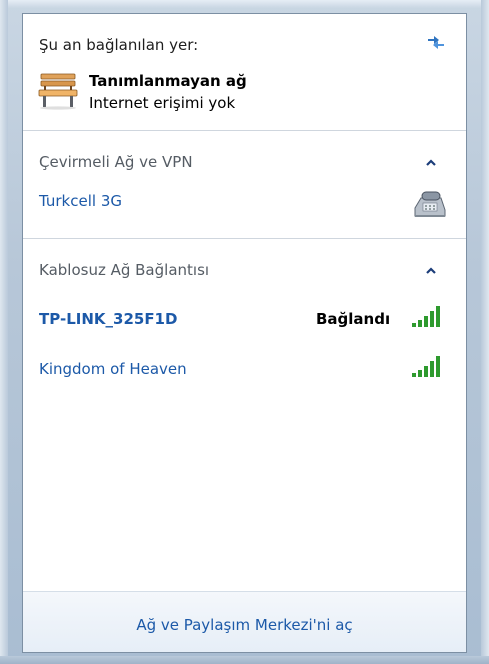 The width and height of the screenshot is (489, 664). What do you see at coordinates (353, 319) in the screenshot?
I see `connection-status-label: Bağlandı` at bounding box center [353, 319].